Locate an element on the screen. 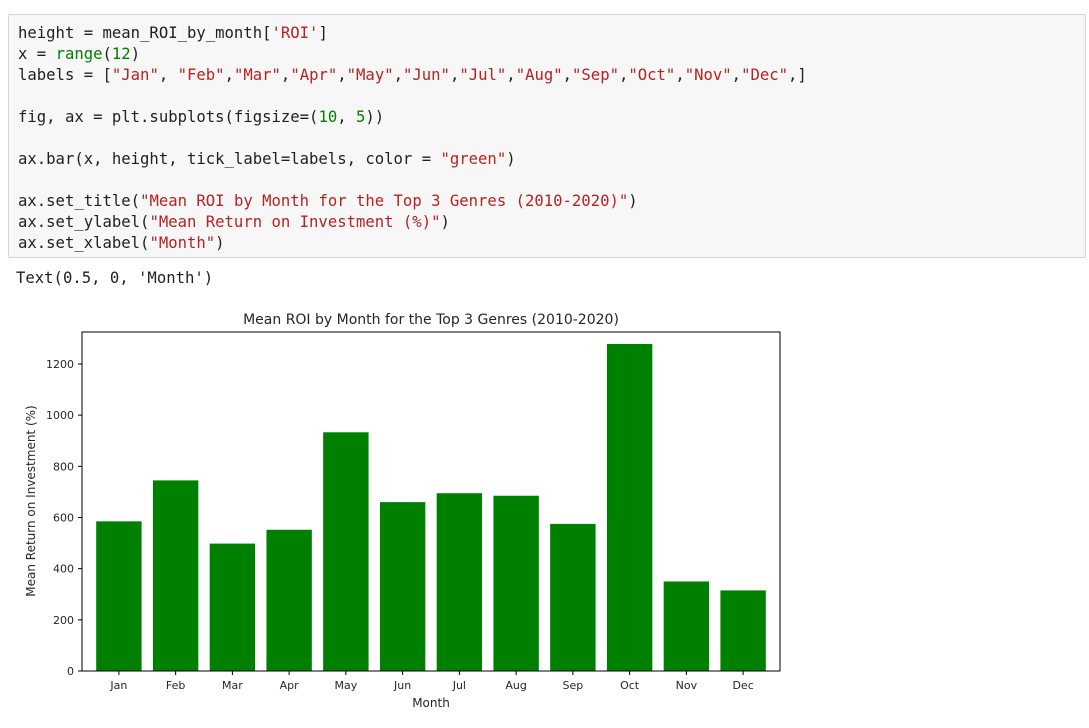 This screenshot has height=728, width=1089. code-token: 'ROI' is located at coordinates (295, 33).